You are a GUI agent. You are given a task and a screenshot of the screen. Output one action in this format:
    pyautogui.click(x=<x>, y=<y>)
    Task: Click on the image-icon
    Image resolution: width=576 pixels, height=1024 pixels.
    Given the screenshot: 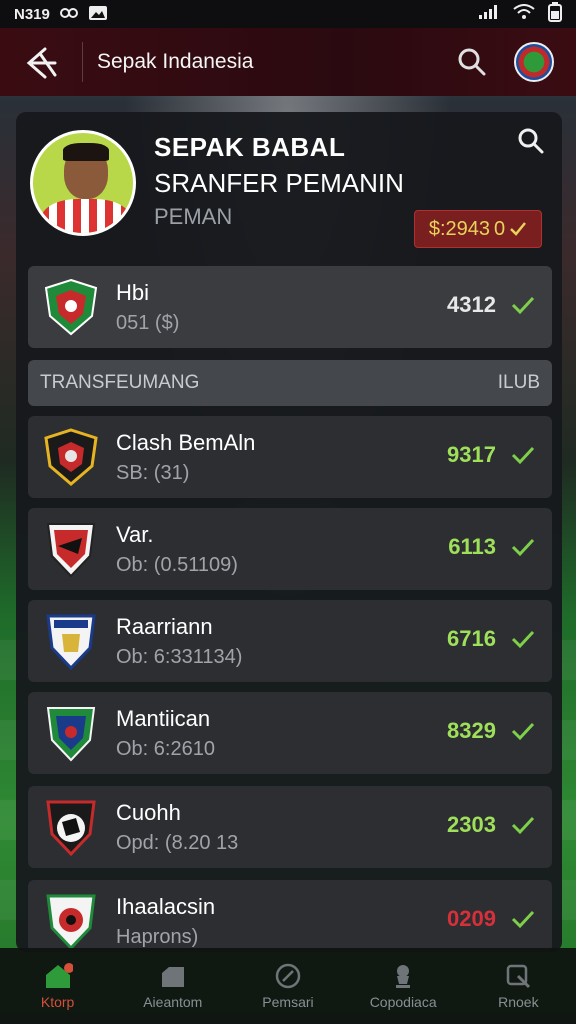 What is the action you would take?
    pyautogui.click(x=98, y=14)
    